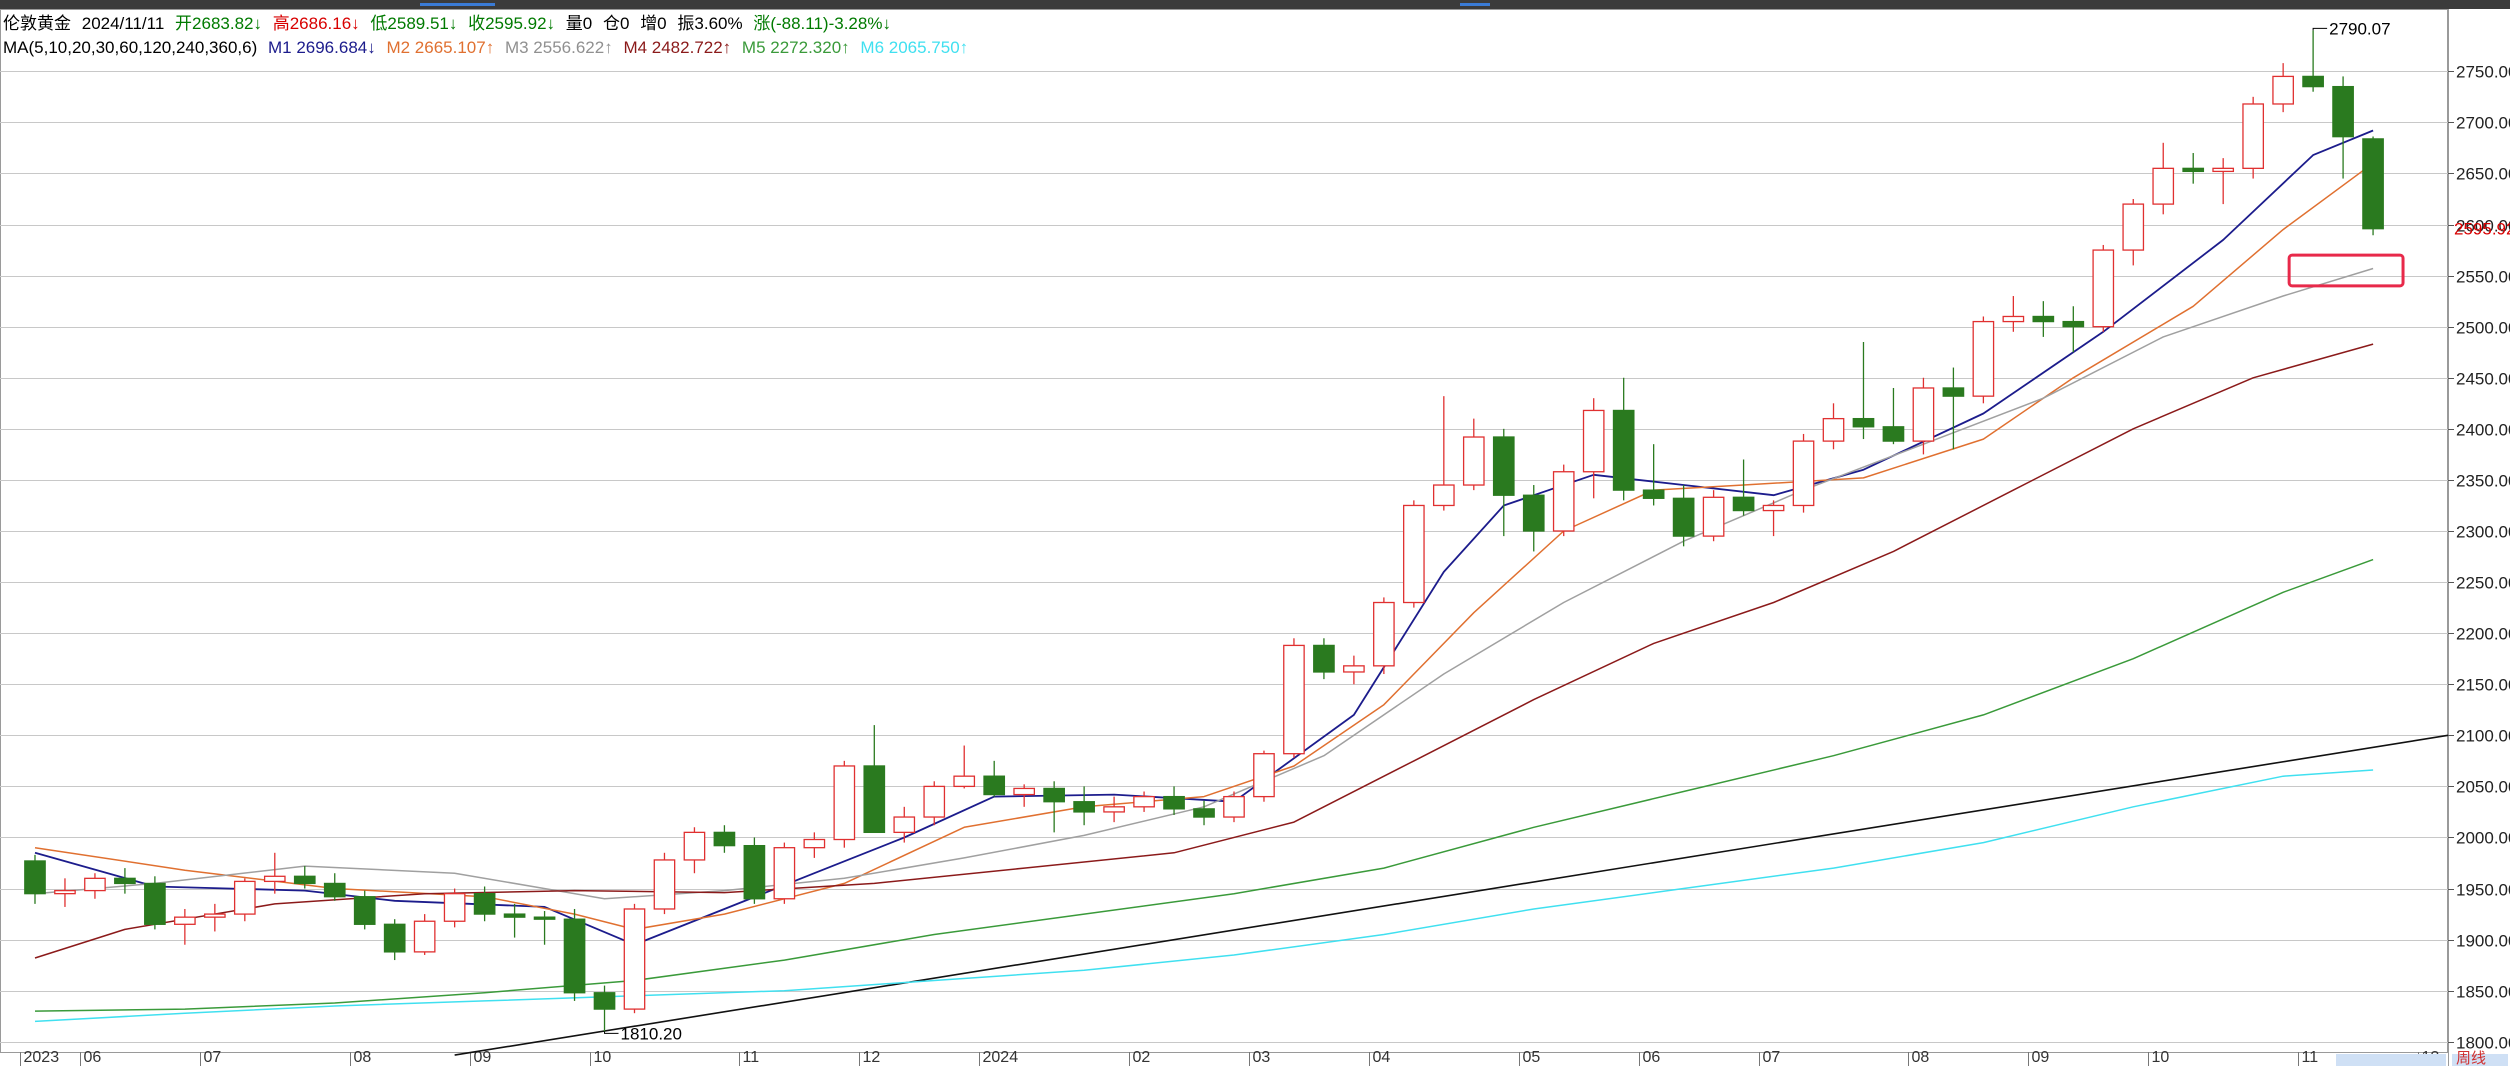 The height and width of the screenshot is (1066, 2510). What do you see at coordinates (2483, 685) in the screenshot?
I see `y-tick-label: 2150.00` at bounding box center [2483, 685].